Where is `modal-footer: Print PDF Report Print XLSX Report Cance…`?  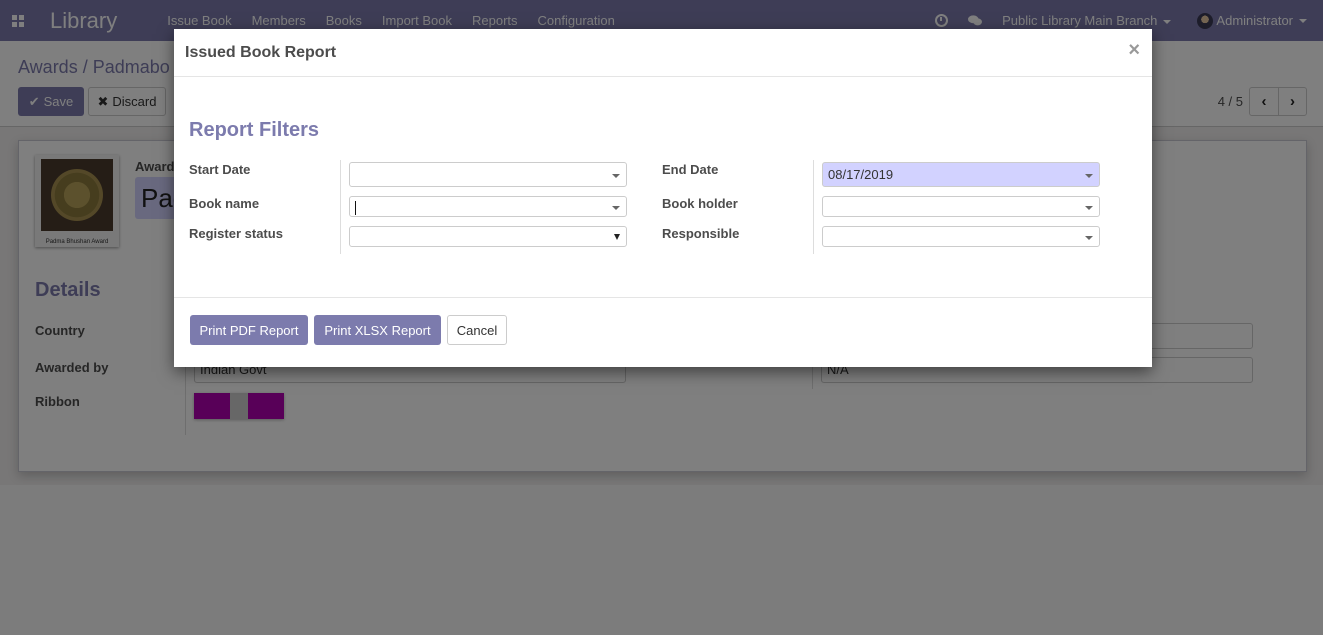
modal-footer: Print PDF Report Print XLSX Report Cance… is located at coordinates (663, 332).